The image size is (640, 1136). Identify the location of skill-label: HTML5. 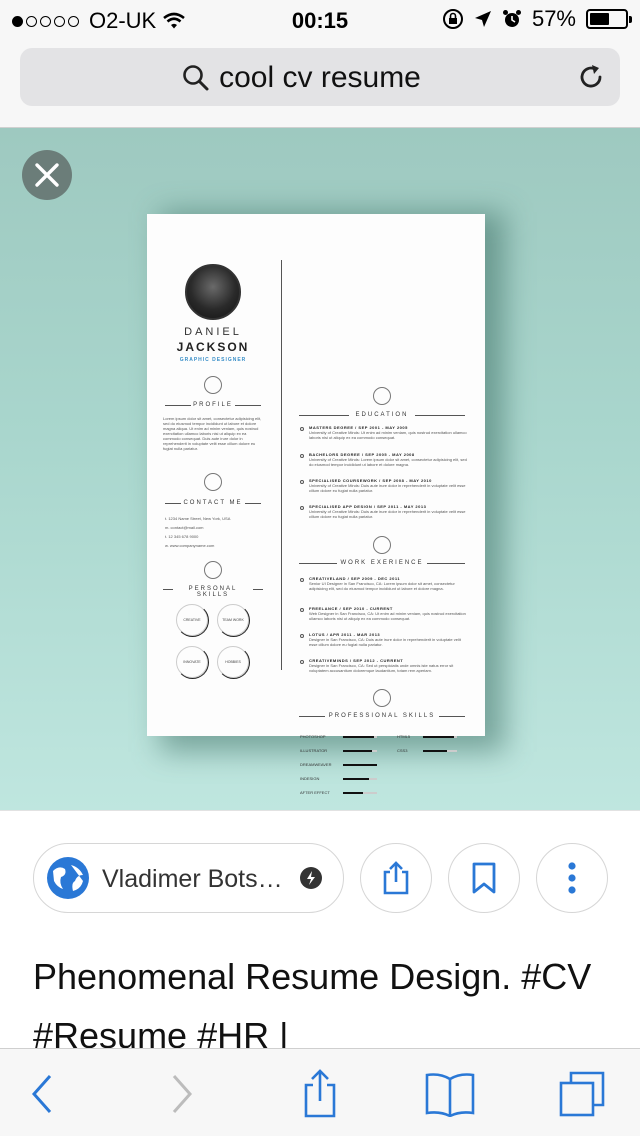
(404, 736).